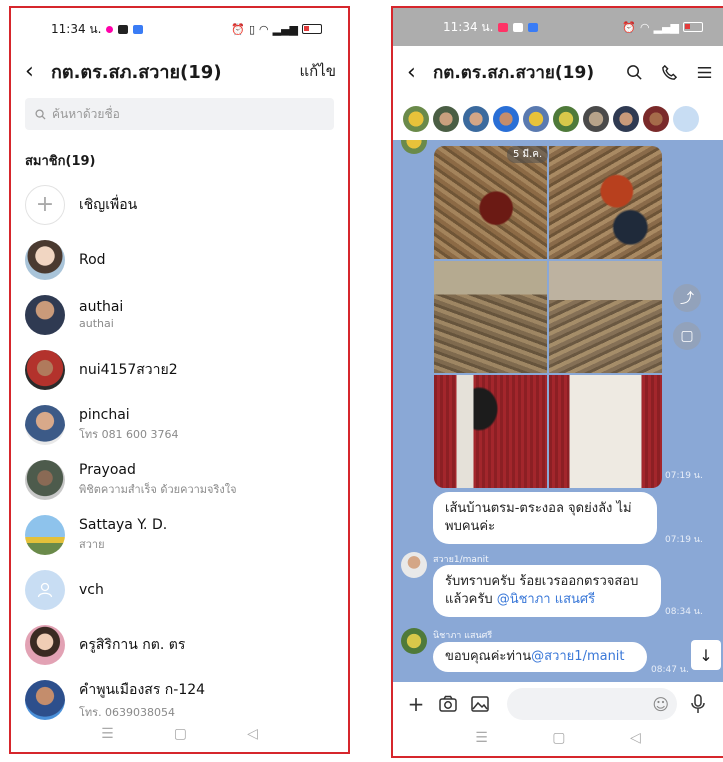  What do you see at coordinates (698, 704) in the screenshot?
I see `microphone-icon` at bounding box center [698, 704].